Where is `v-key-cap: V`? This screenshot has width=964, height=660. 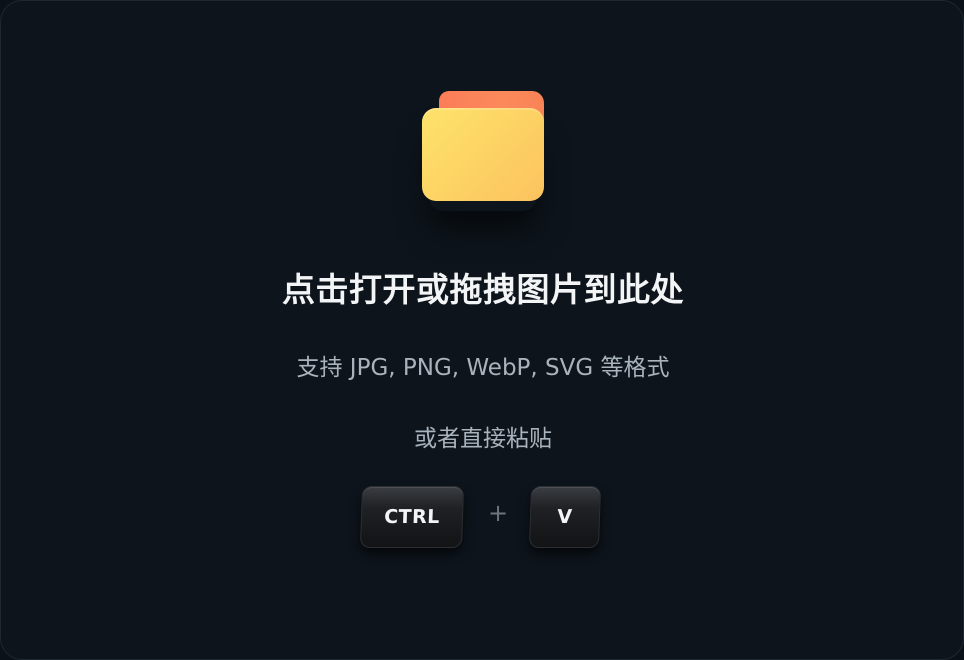
v-key-cap: V is located at coordinates (565, 517).